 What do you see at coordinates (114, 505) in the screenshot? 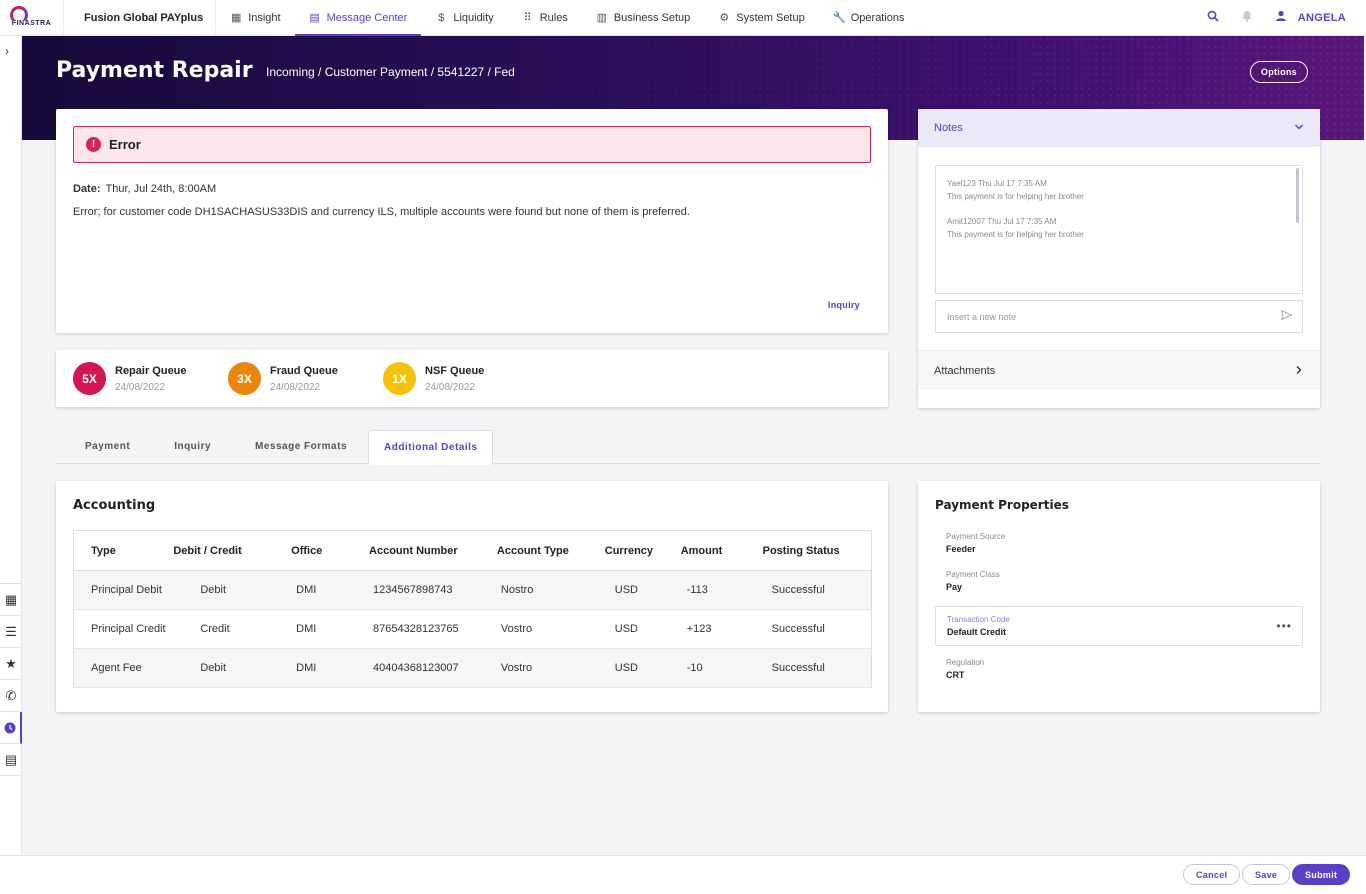
I see `accounting-title: Accounting` at bounding box center [114, 505].